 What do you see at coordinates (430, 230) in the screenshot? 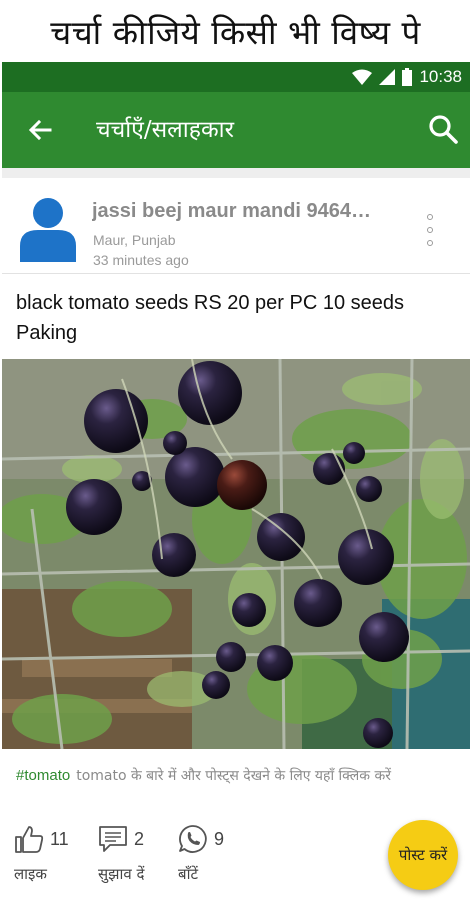
I see `more-options-icon` at bounding box center [430, 230].